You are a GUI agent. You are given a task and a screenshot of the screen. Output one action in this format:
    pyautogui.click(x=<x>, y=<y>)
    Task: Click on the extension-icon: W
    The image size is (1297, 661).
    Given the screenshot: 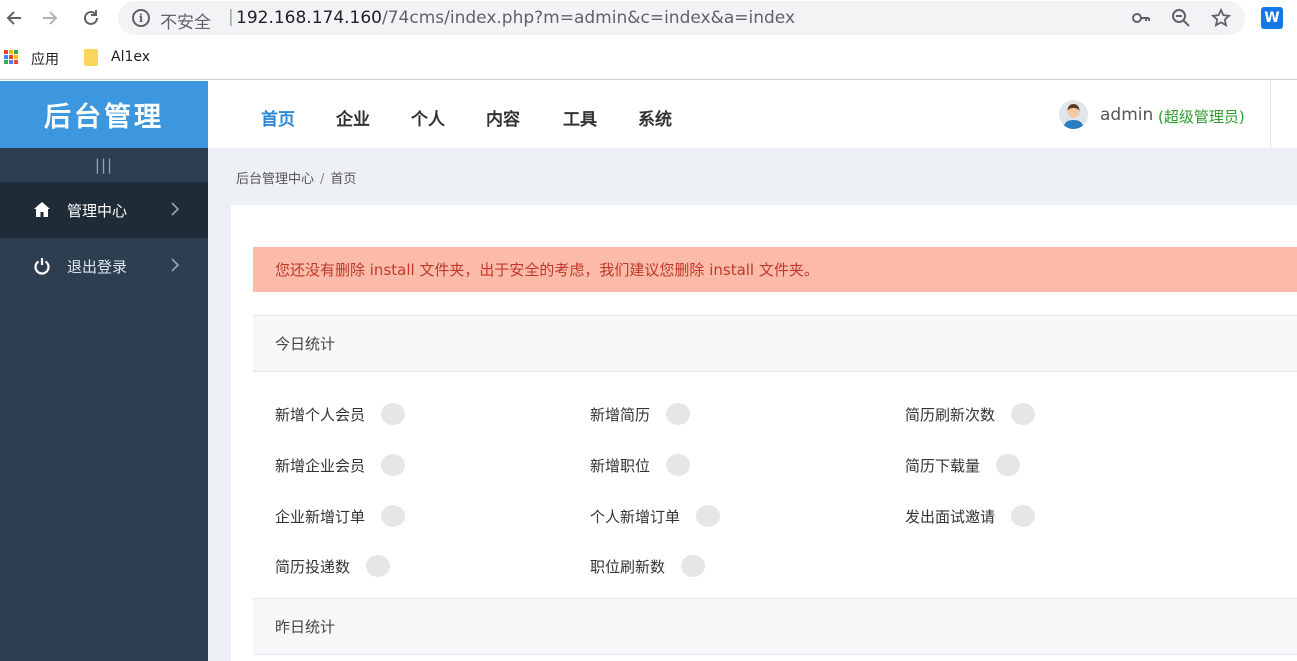 What is the action you would take?
    pyautogui.click(x=1272, y=18)
    